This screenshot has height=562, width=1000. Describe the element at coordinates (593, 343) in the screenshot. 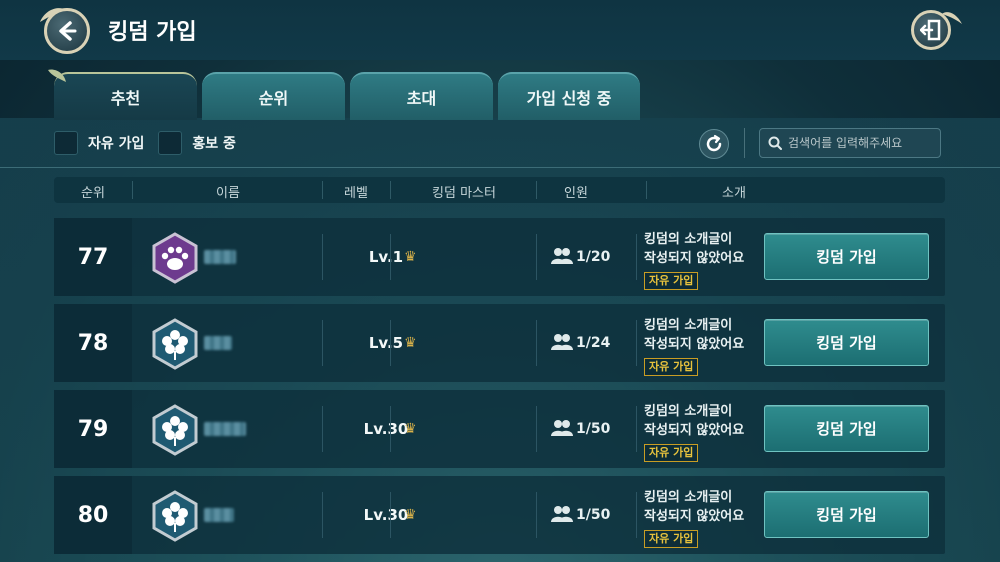

I see `member-count: 1/24` at that location.